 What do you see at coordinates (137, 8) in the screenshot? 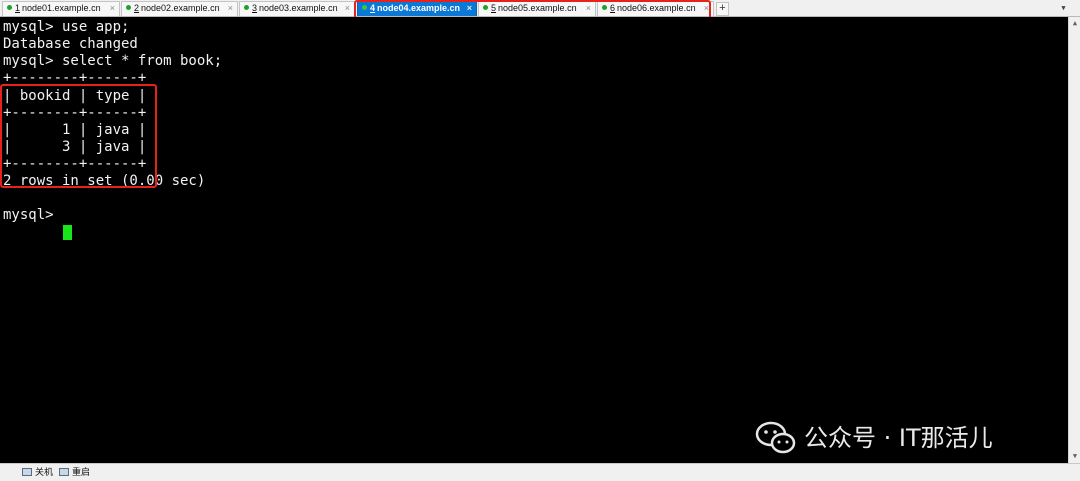
I see `tab-number: 2` at bounding box center [137, 8].